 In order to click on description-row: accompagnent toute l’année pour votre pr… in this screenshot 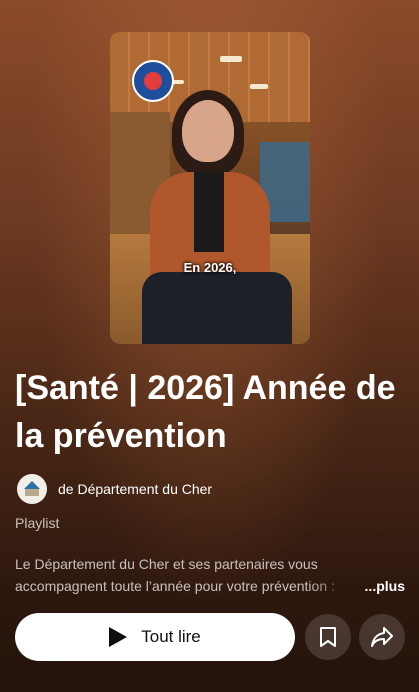, I will do `click(210, 586)`.